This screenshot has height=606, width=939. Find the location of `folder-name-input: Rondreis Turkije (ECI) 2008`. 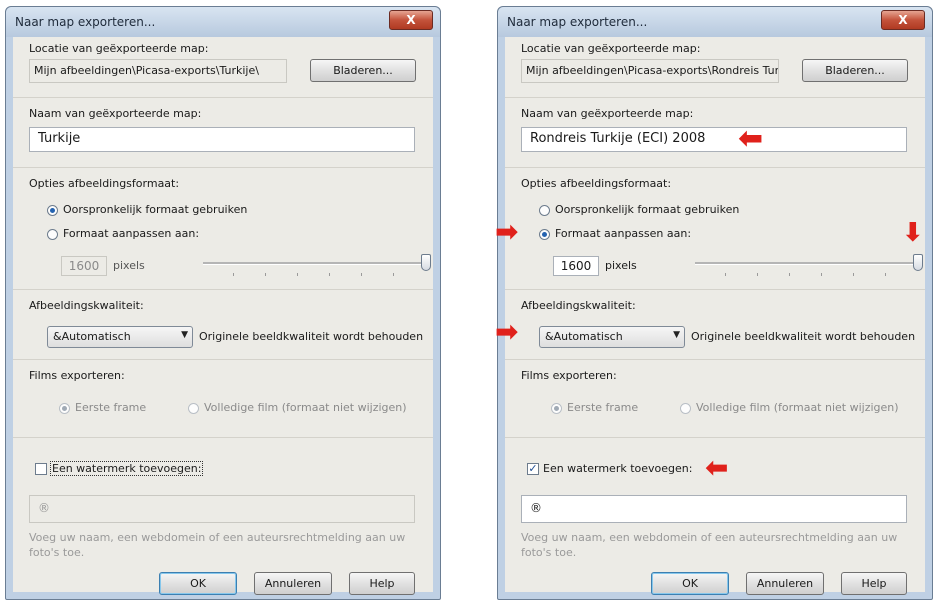

folder-name-input: Rondreis Turkije (ECI) 2008 is located at coordinates (714, 139).